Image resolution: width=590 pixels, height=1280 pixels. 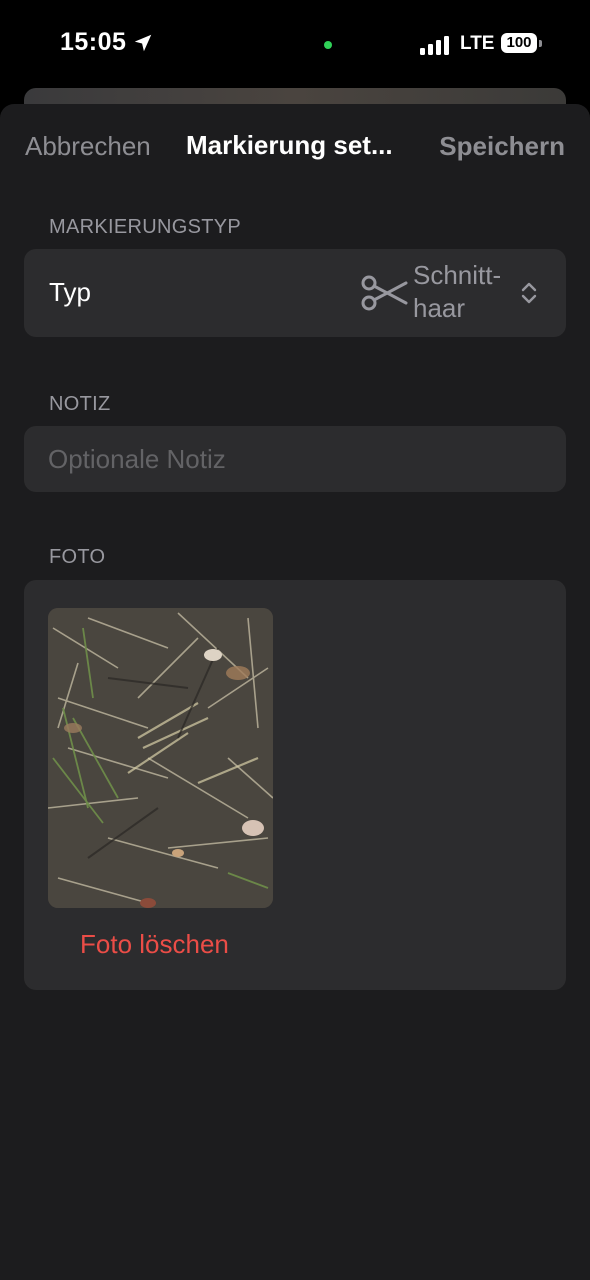 What do you see at coordinates (154, 944) in the screenshot?
I see `delete-photo-button: Foto löschen` at bounding box center [154, 944].